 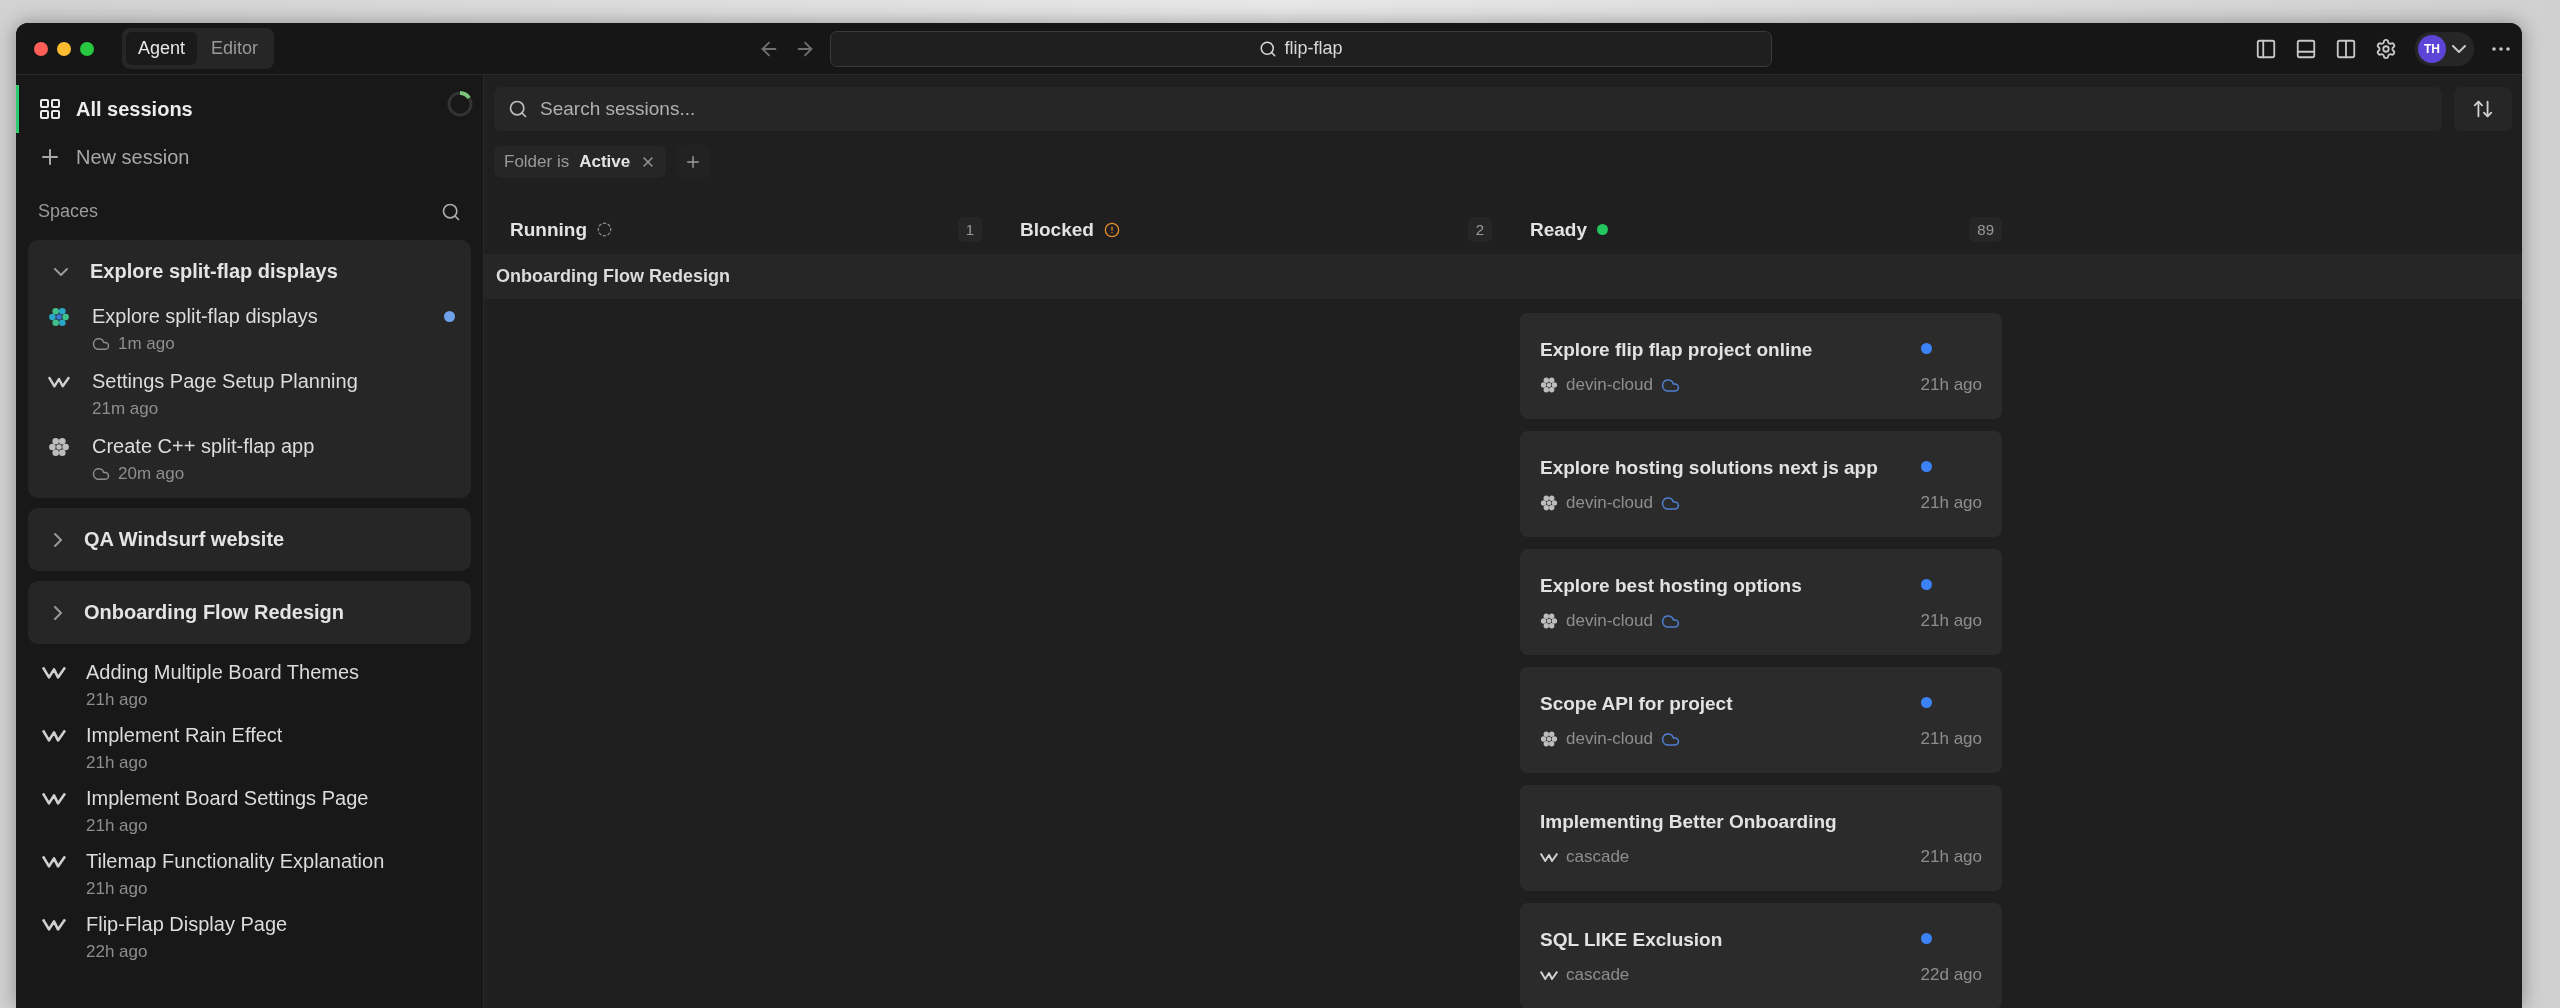 I want to click on title-search-field: flip-flap, so click(x=1300, y=48).